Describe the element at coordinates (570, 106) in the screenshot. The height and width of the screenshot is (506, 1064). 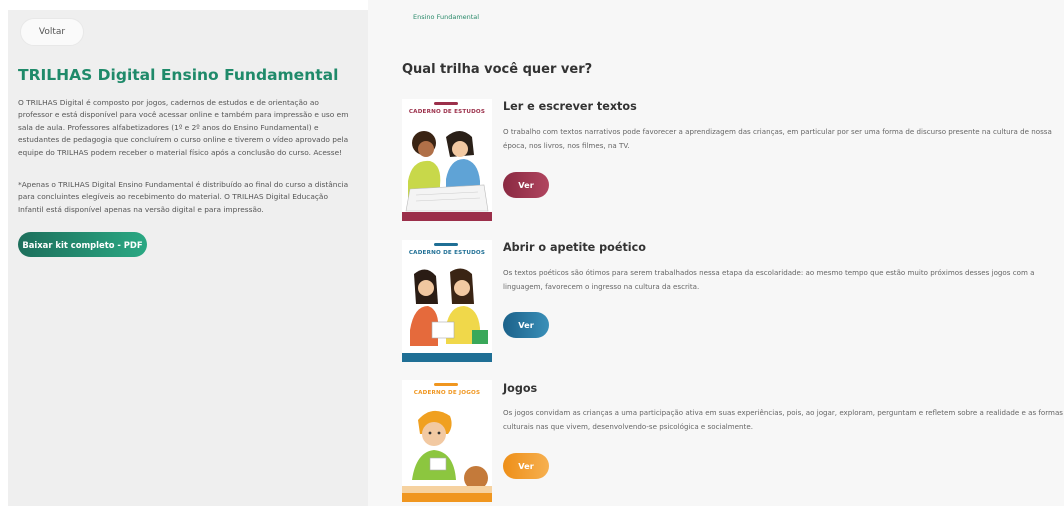
I see `trail-title: Ler e escrever textos` at that location.